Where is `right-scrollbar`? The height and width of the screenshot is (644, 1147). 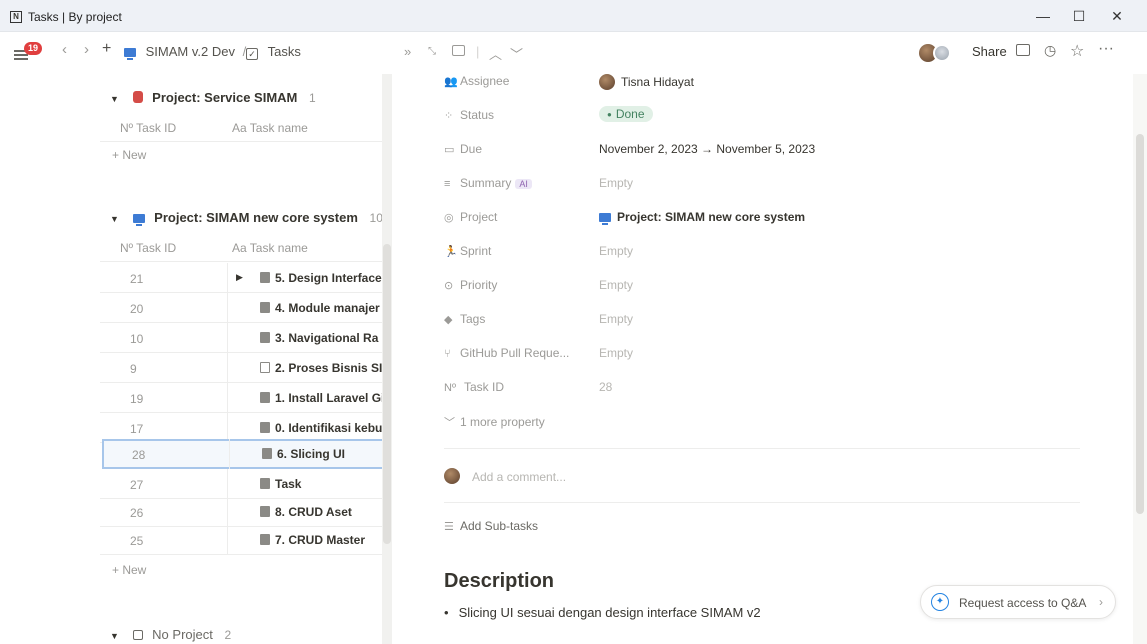
right-scrollbar is located at coordinates (1140, 359).